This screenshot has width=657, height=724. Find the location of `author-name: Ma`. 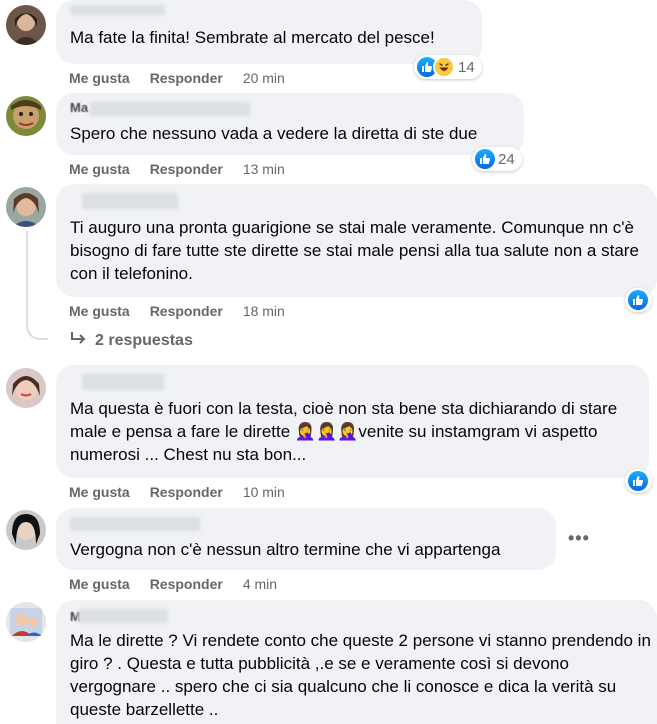

author-name: Ma is located at coordinates (79, 107).